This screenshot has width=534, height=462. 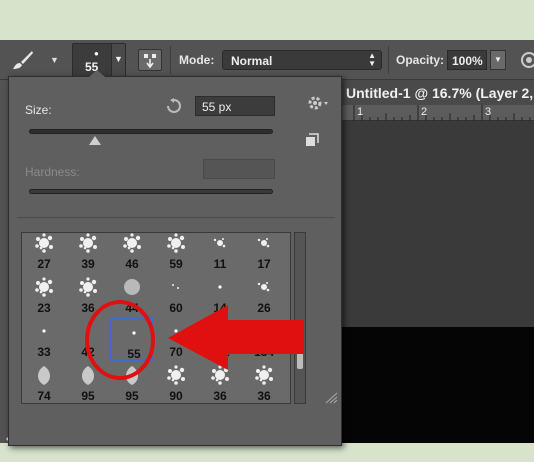 What do you see at coordinates (437, 92) in the screenshot?
I see `document-tab: Untitled-1 @ 16.7% (Layer 2,` at bounding box center [437, 92].